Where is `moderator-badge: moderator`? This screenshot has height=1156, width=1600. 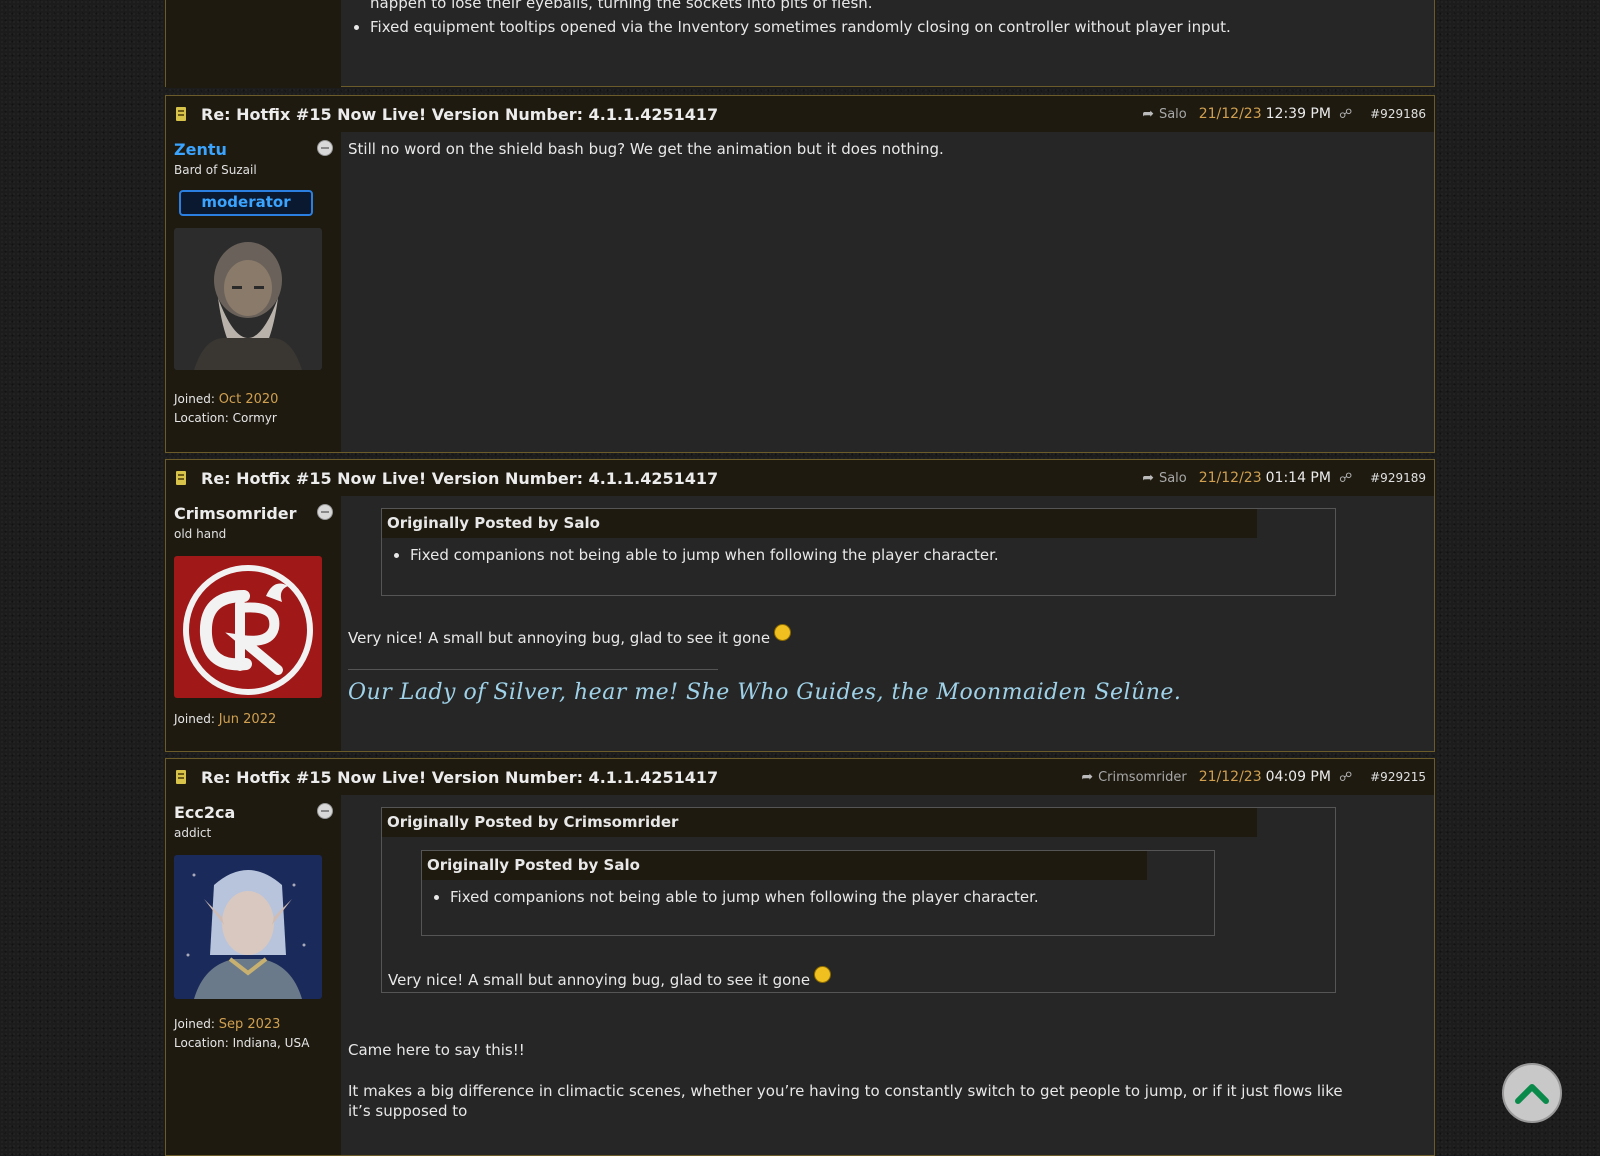 moderator-badge: moderator is located at coordinates (246, 203).